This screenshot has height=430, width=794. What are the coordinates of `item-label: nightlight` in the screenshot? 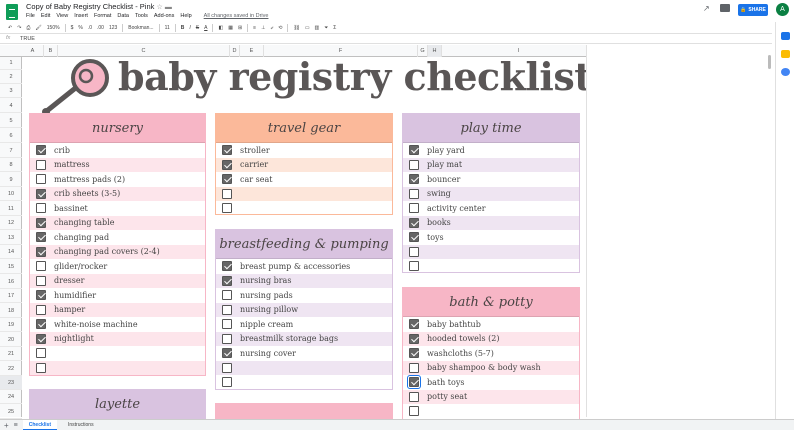 It's located at (74, 338).